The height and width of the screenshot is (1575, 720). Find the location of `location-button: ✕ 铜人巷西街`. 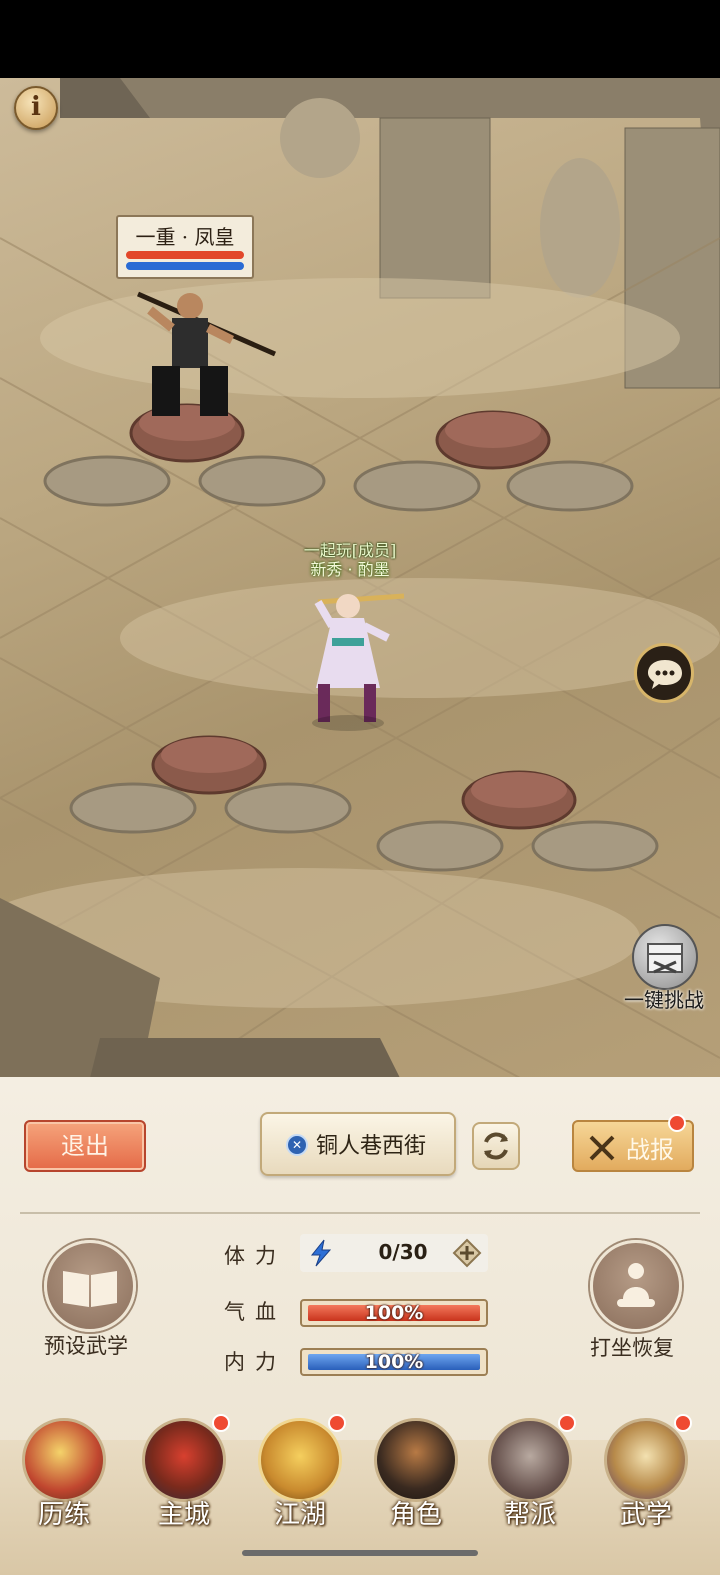

location-button: ✕ 铜人巷西街 is located at coordinates (358, 1144).